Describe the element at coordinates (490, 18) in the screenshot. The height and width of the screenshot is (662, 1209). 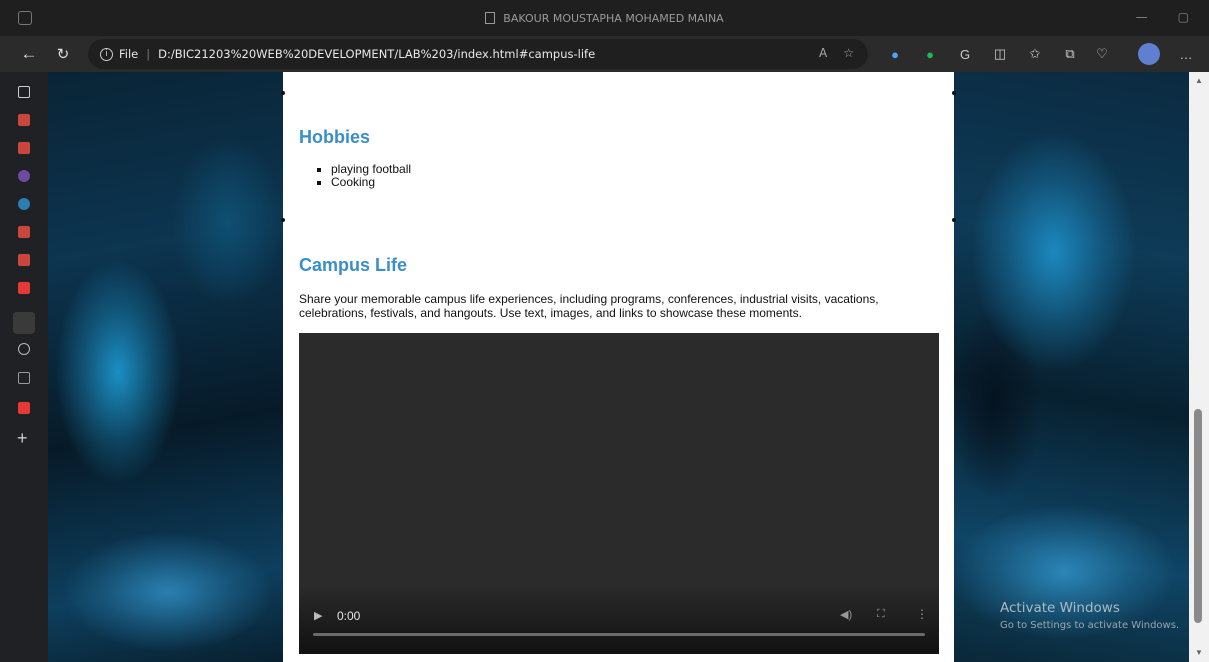
I see `document-icon` at that location.